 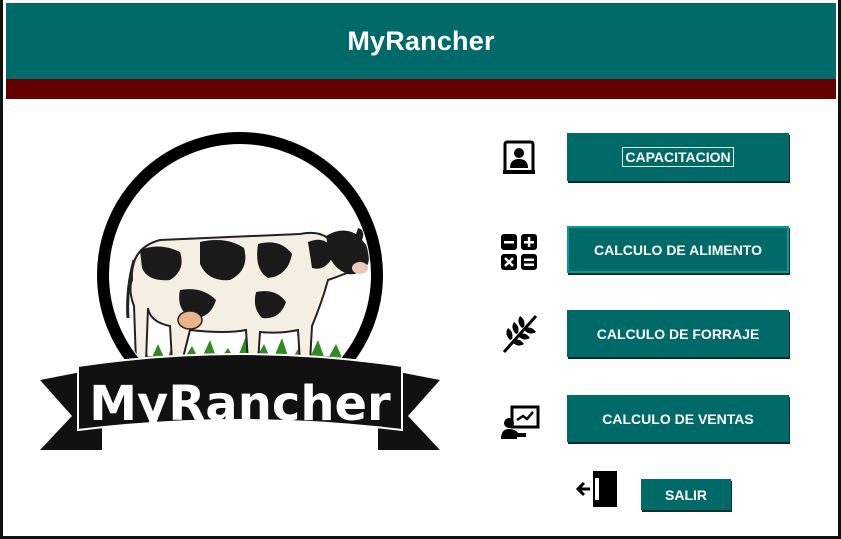 I want to click on calculo-alimento-button: CALCULO DE ALIMENTO, so click(x=678, y=249).